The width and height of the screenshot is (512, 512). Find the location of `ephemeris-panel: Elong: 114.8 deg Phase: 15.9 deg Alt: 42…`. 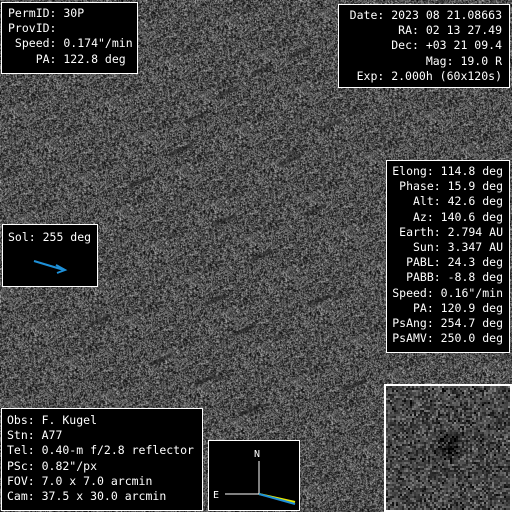

ephemeris-panel: Elong: 114.8 deg Phase: 15.9 deg Alt: 42… is located at coordinates (448, 256).